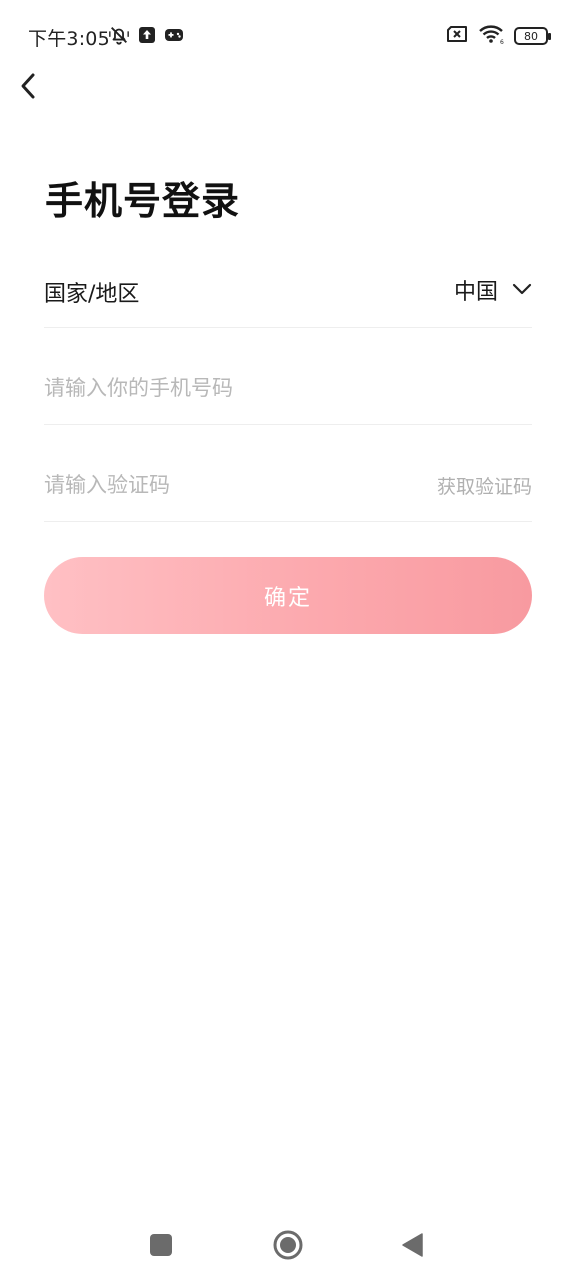 The image size is (576, 1280). Describe the element at coordinates (484, 485) in the screenshot. I see `get-code-button: 获取验证码` at that location.